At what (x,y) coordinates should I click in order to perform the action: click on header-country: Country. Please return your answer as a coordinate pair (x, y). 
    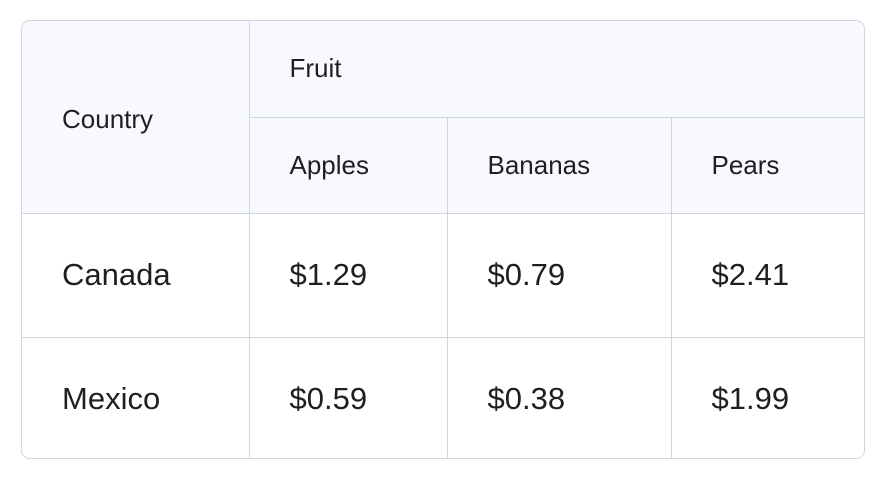
    Looking at the image, I should click on (136, 117).